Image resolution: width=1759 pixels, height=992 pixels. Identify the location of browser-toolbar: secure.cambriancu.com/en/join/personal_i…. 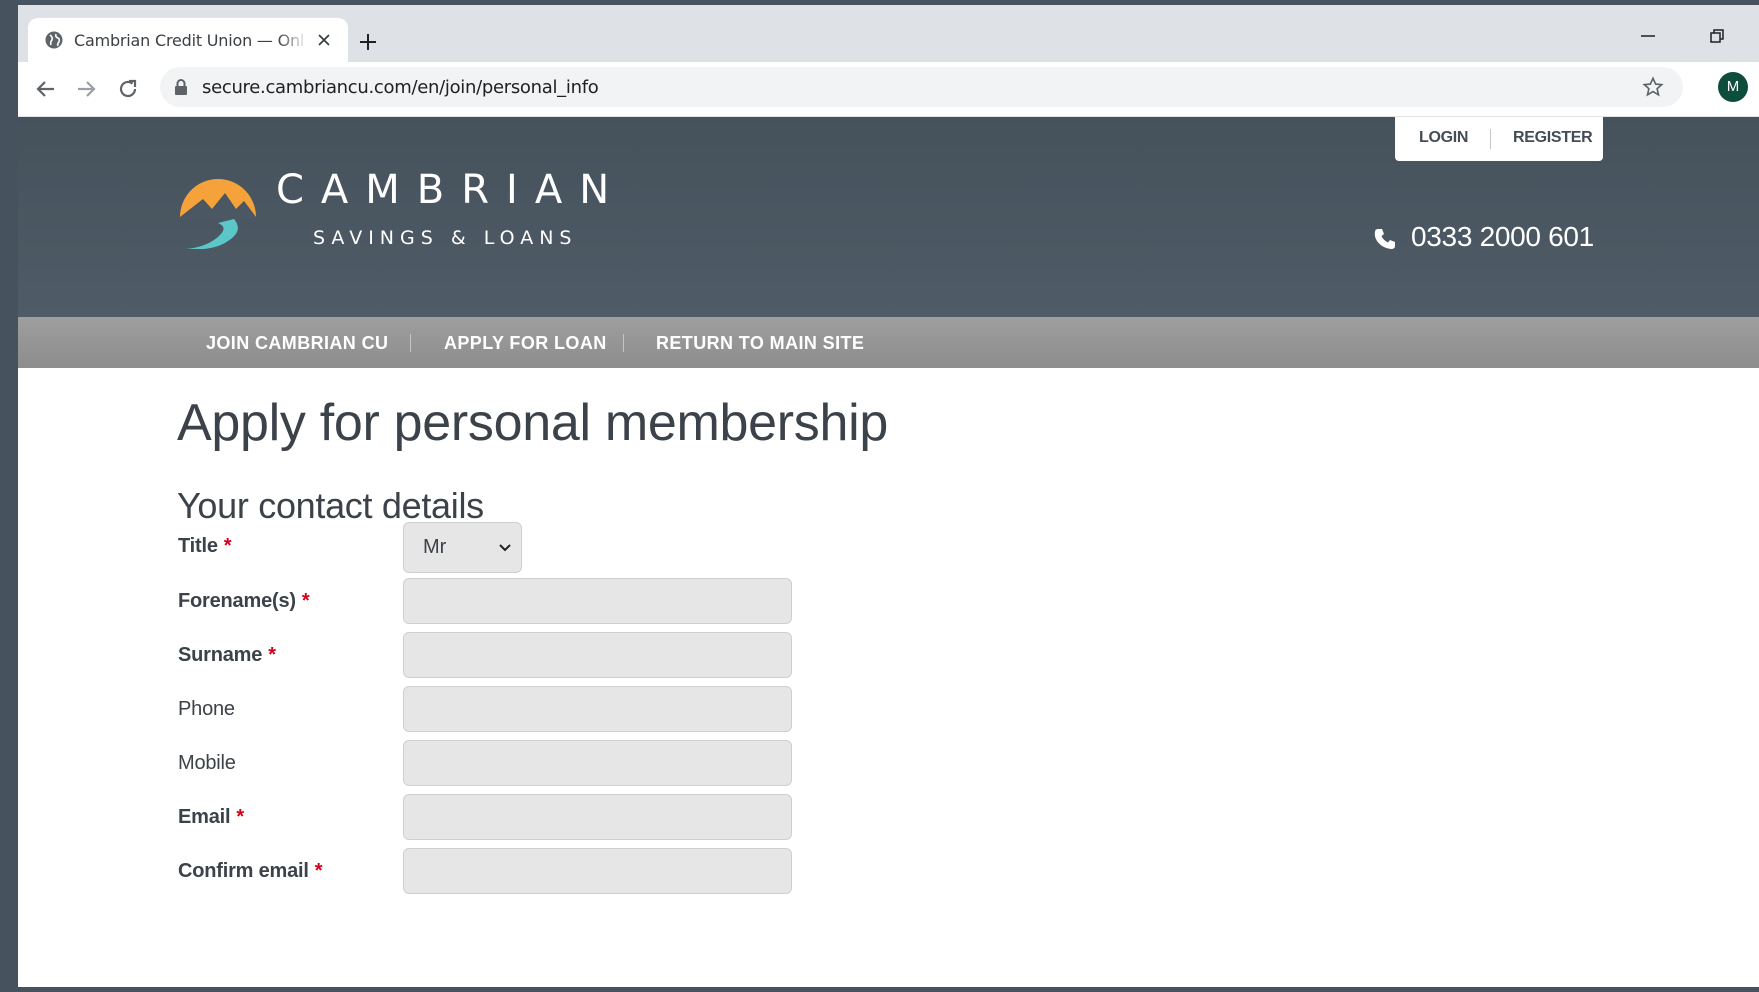
(888, 89).